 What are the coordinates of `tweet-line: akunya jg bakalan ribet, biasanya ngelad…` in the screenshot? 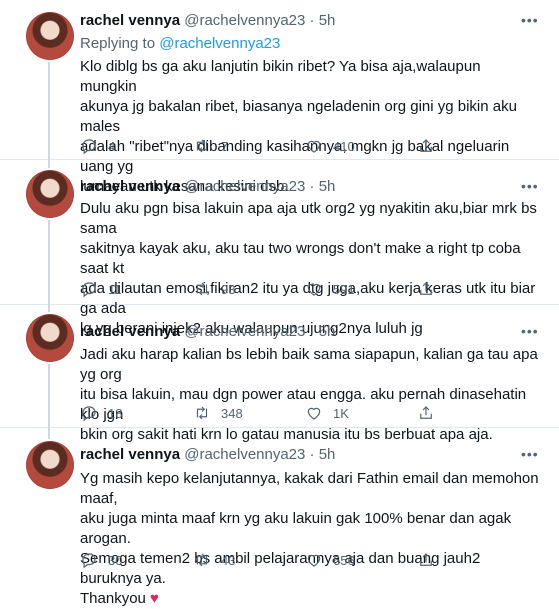 It's located at (298, 116).